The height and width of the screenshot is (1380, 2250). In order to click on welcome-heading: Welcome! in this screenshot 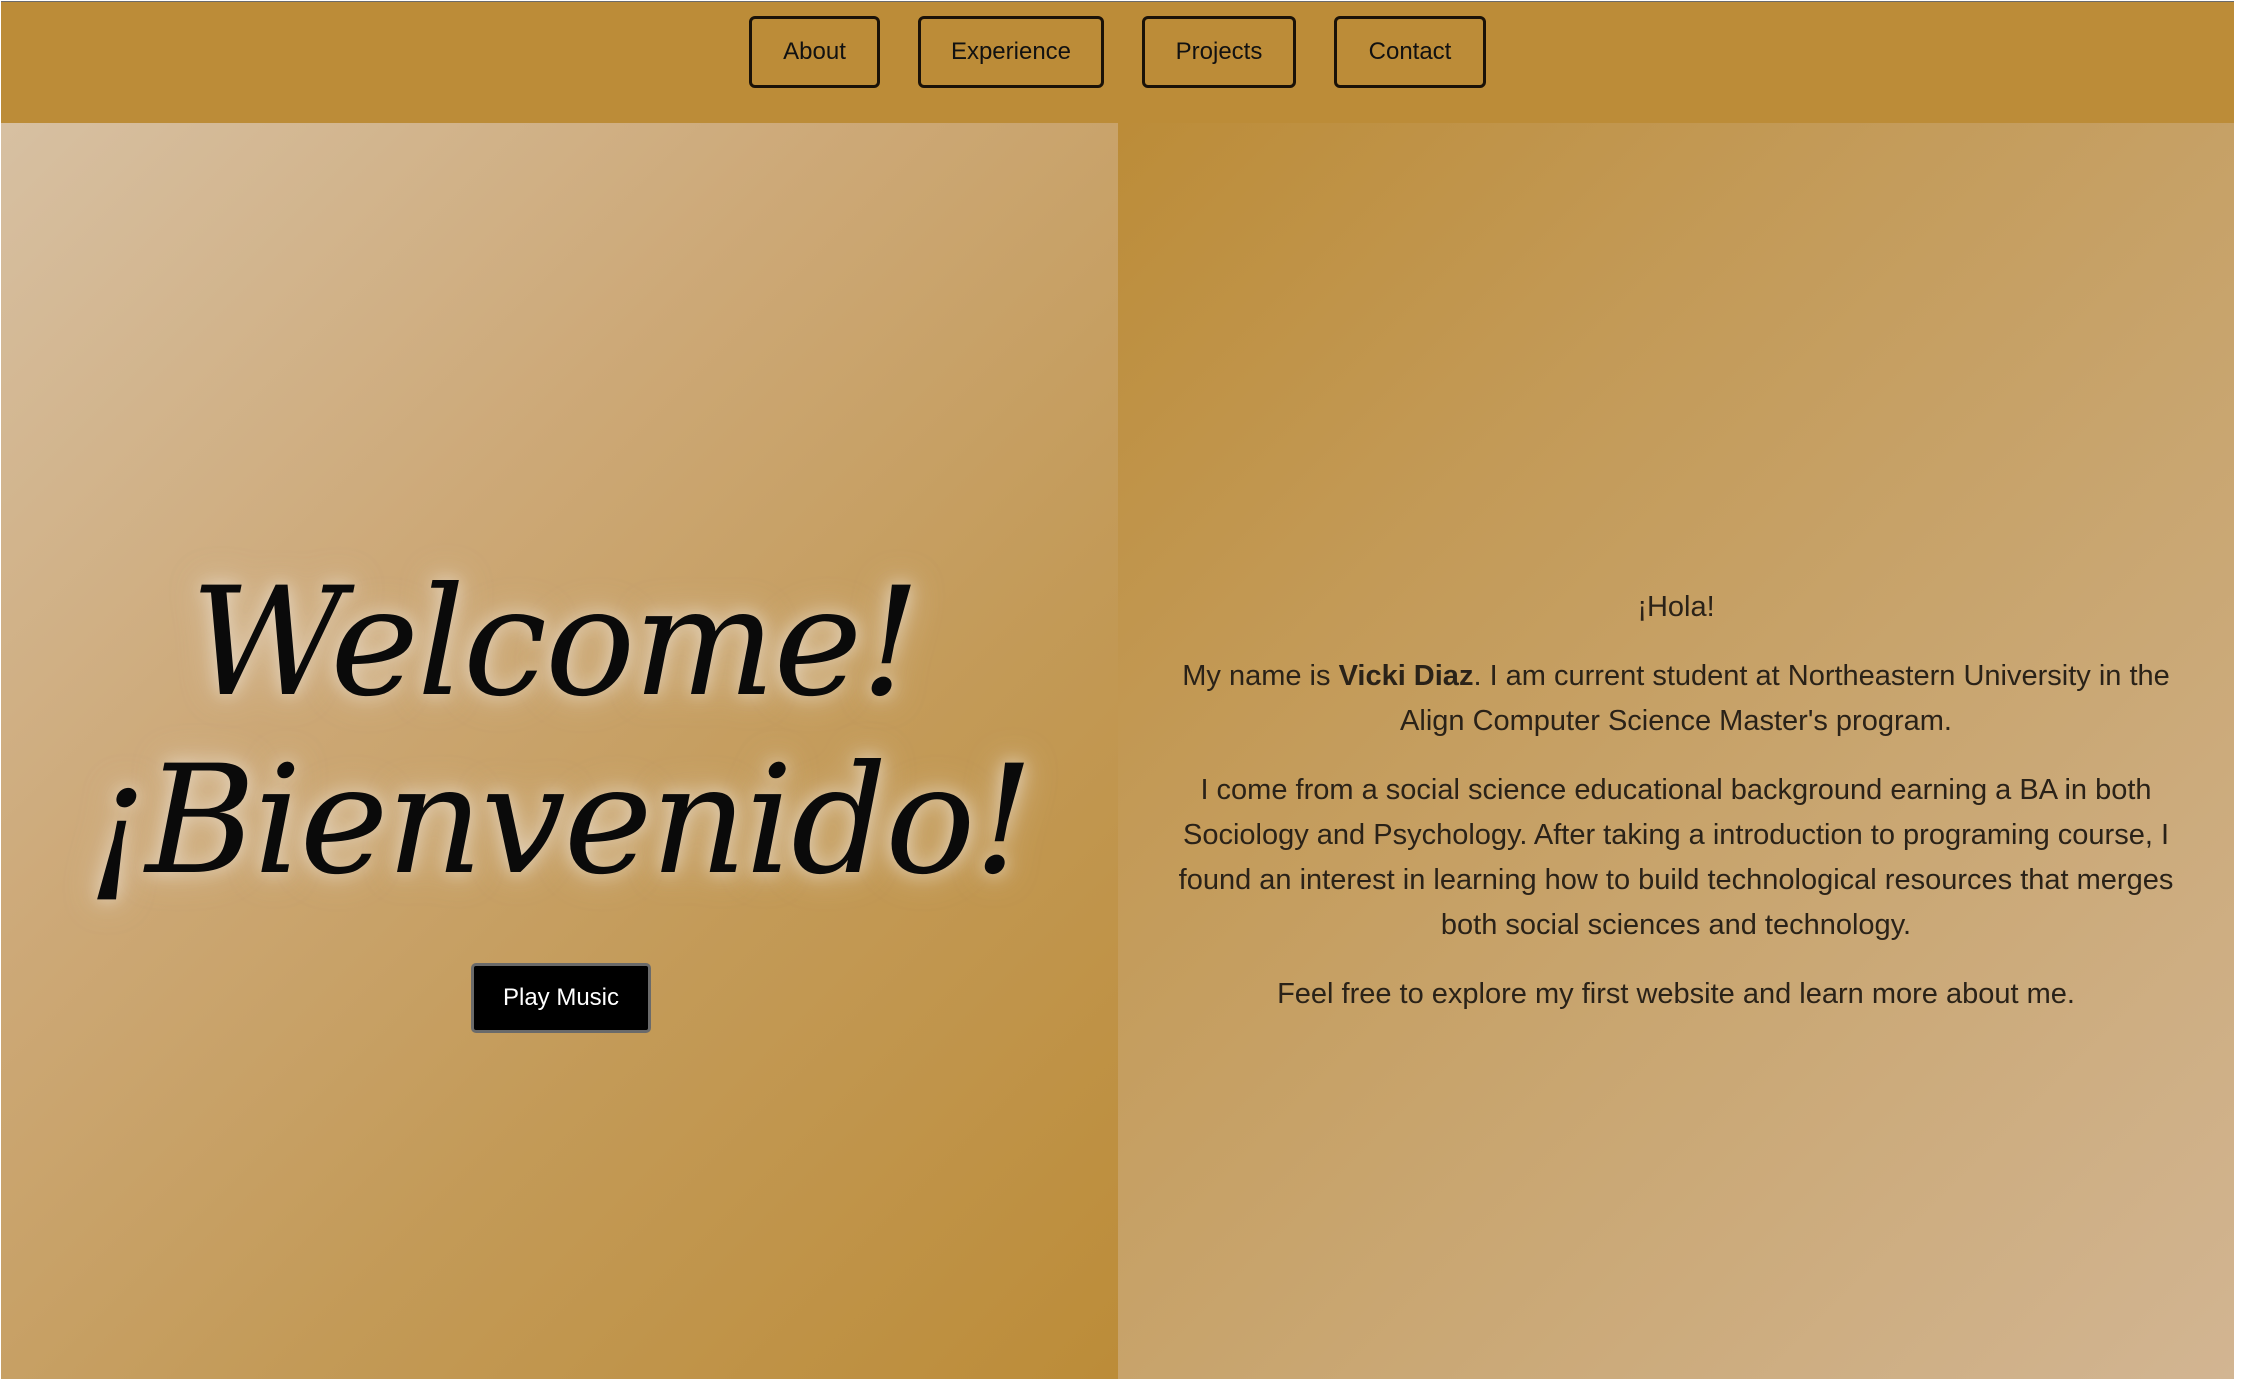, I will do `click(555, 643)`.